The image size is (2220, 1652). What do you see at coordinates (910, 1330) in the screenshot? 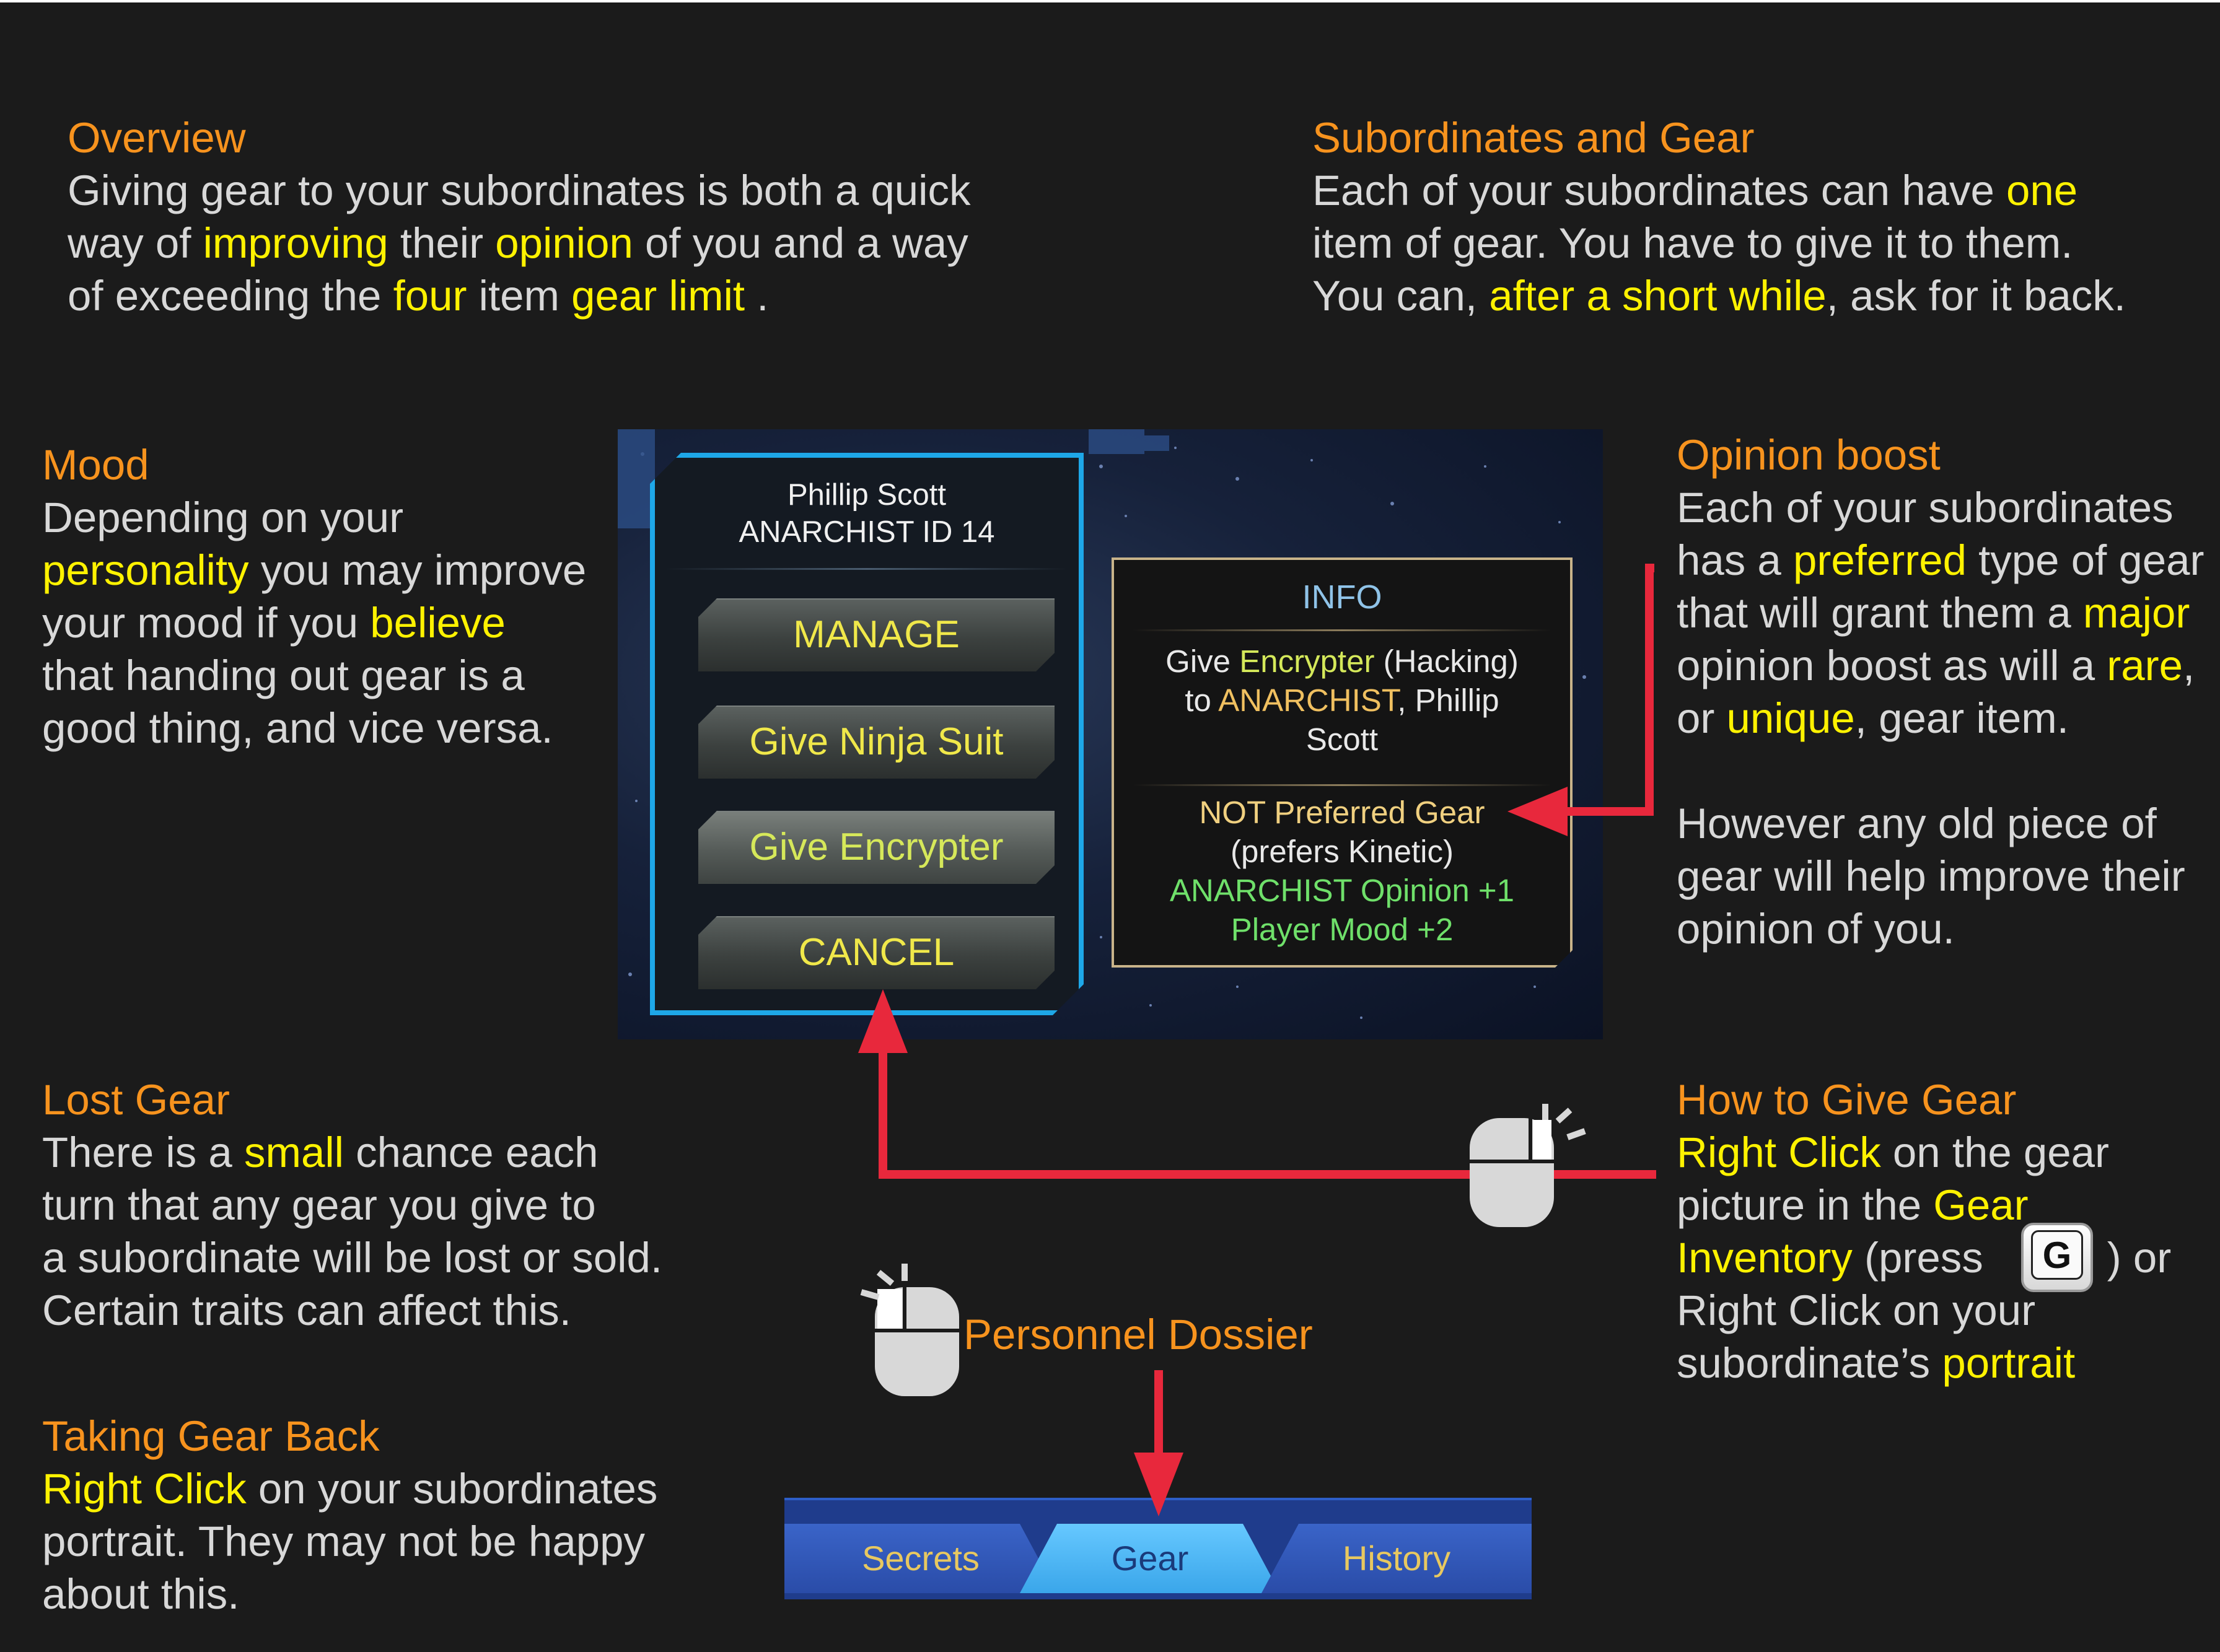
I see `mouse-left-click-icon` at bounding box center [910, 1330].